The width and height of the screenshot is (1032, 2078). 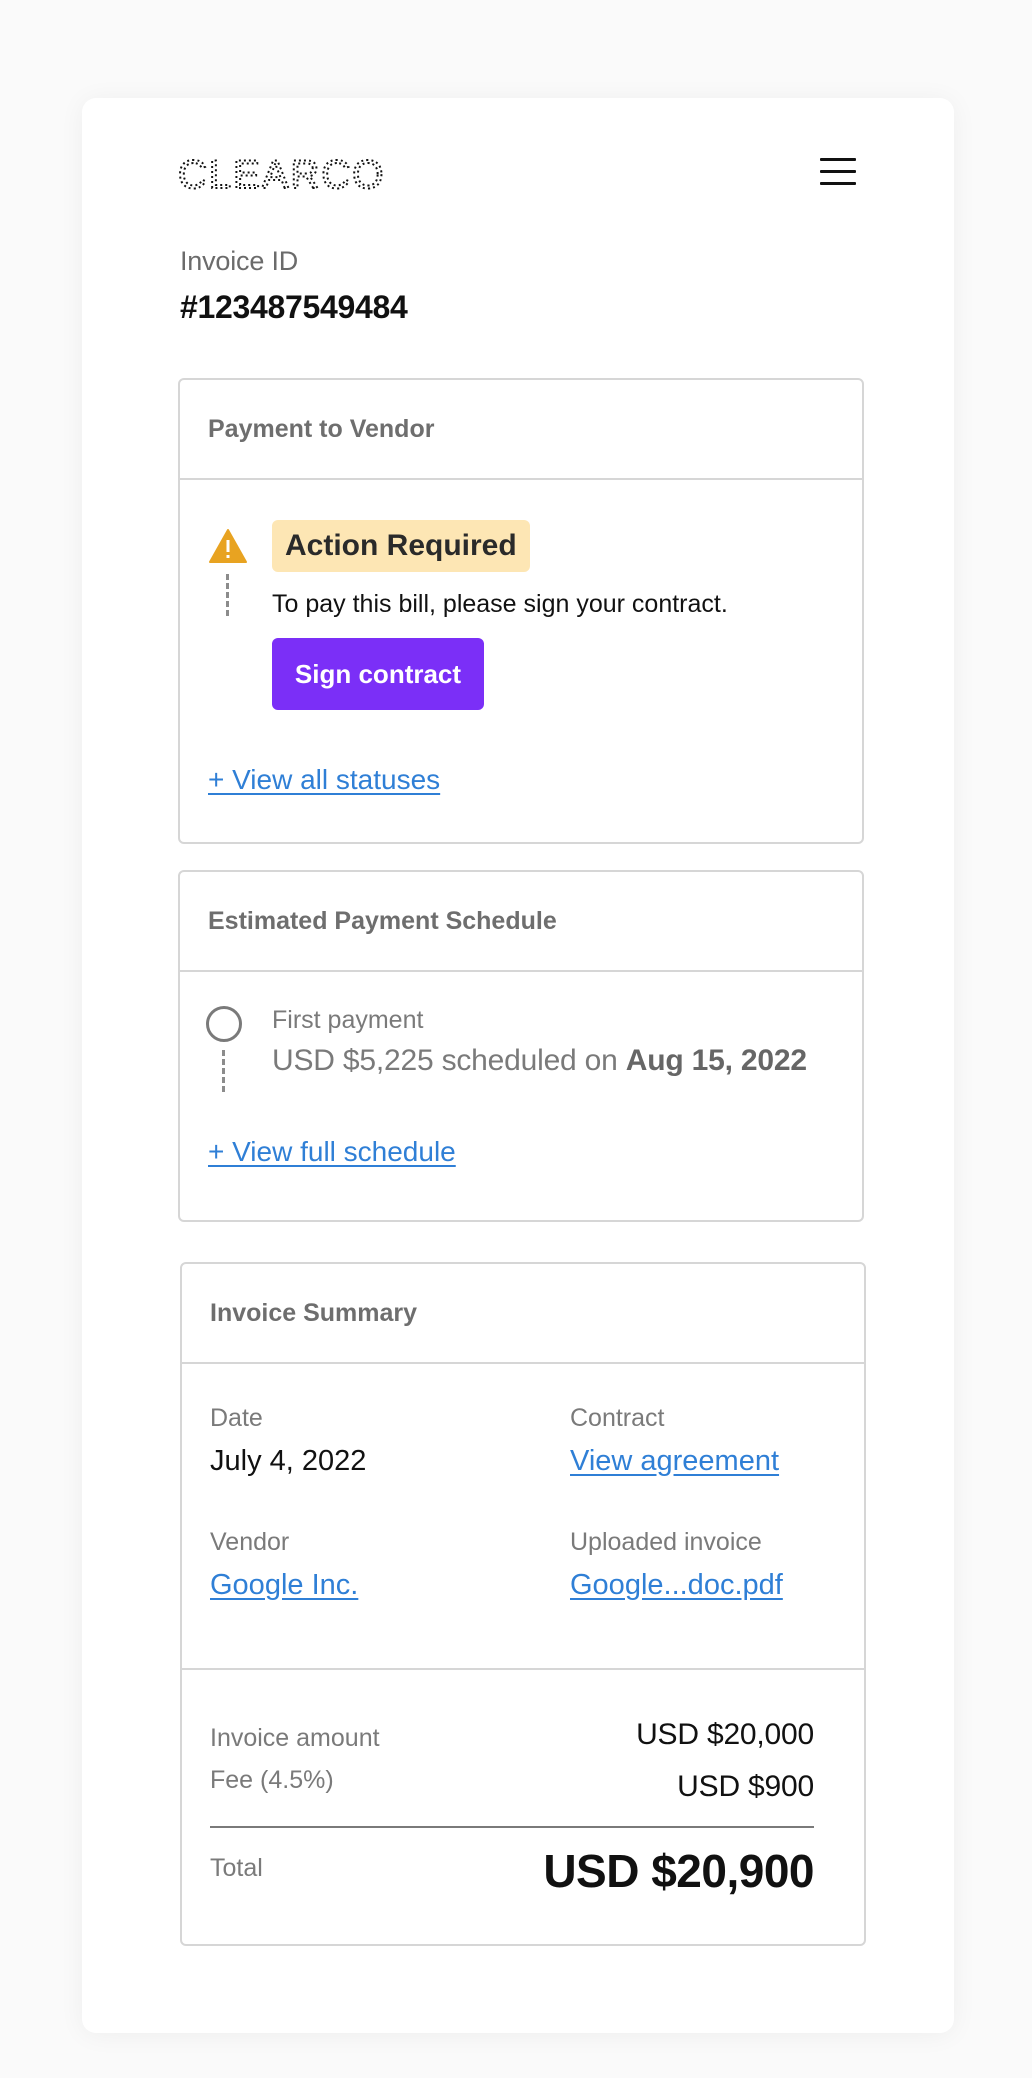 What do you see at coordinates (378, 674) in the screenshot?
I see `sign-contract-button: Sign contract` at bounding box center [378, 674].